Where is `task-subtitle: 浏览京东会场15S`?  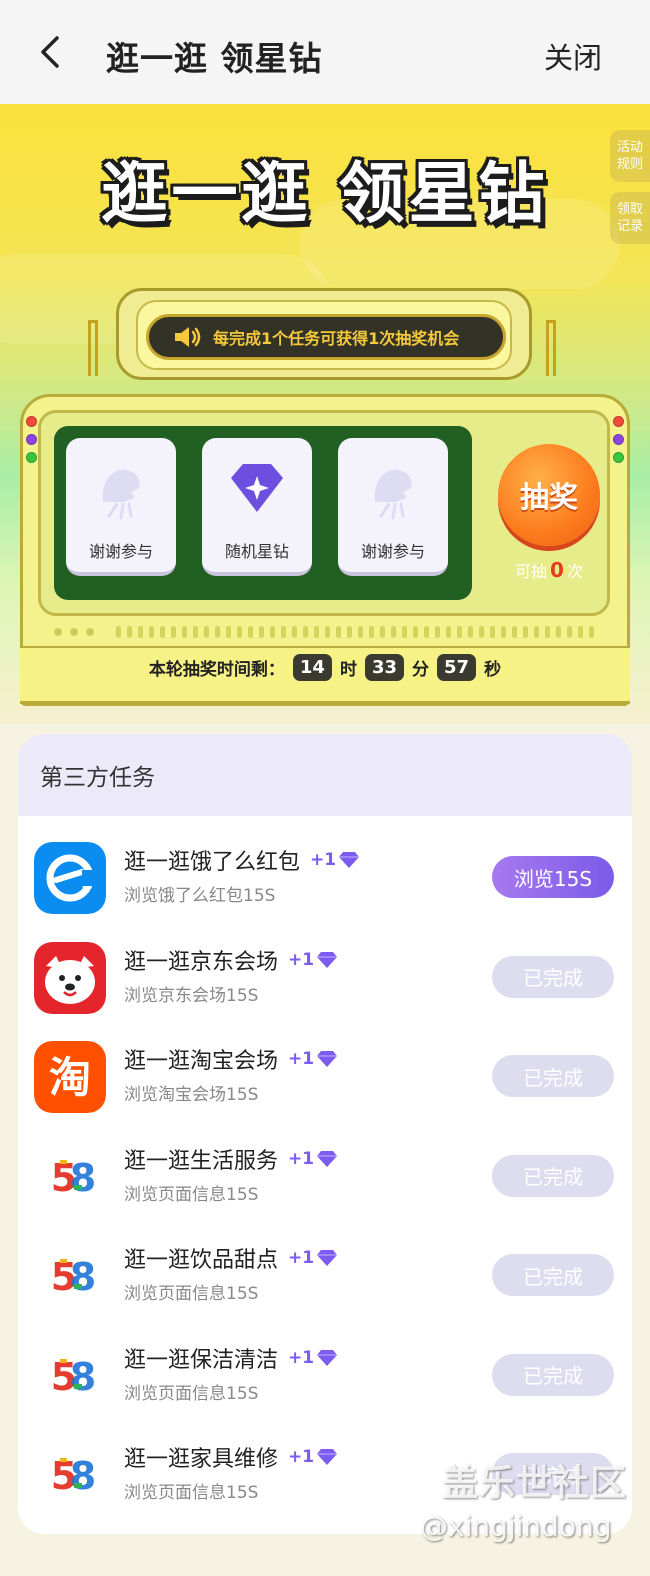 task-subtitle: 浏览京东会场15S is located at coordinates (191, 995).